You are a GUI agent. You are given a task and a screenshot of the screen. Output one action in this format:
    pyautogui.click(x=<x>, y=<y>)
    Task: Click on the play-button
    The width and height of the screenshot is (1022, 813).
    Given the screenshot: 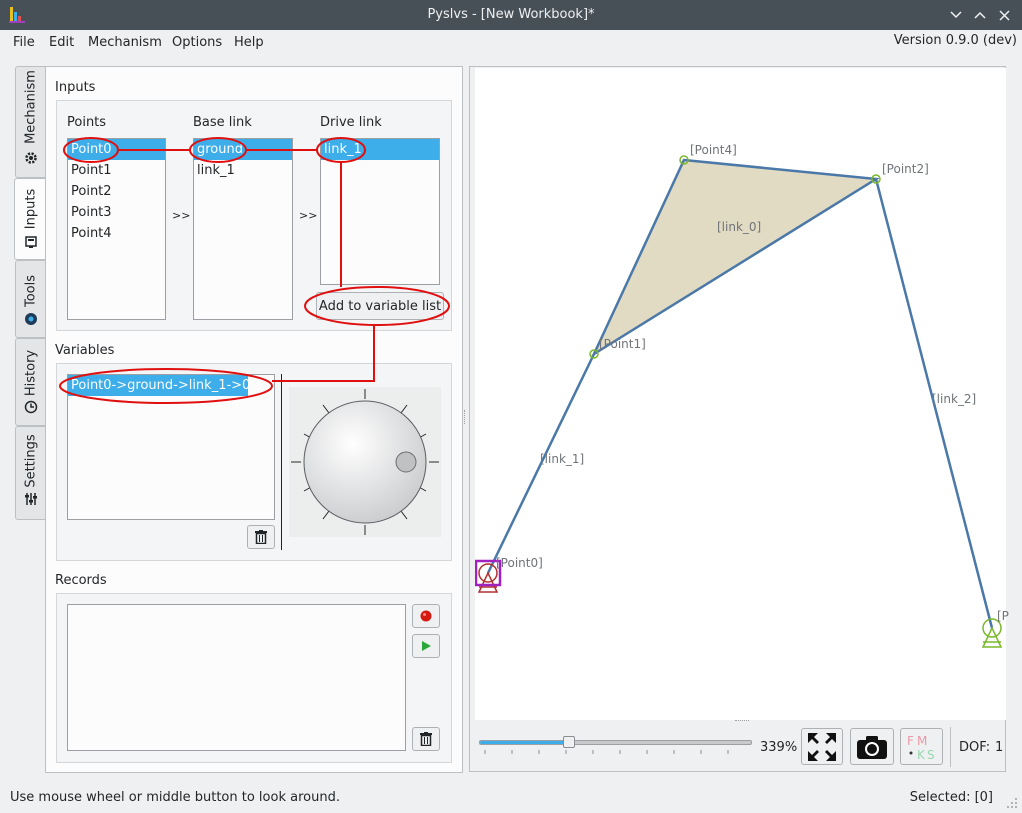 What is the action you would take?
    pyautogui.click(x=426, y=646)
    